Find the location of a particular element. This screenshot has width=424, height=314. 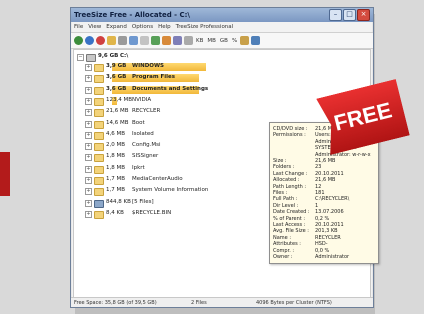

gb-button: GB is located at coordinates (224, 41).